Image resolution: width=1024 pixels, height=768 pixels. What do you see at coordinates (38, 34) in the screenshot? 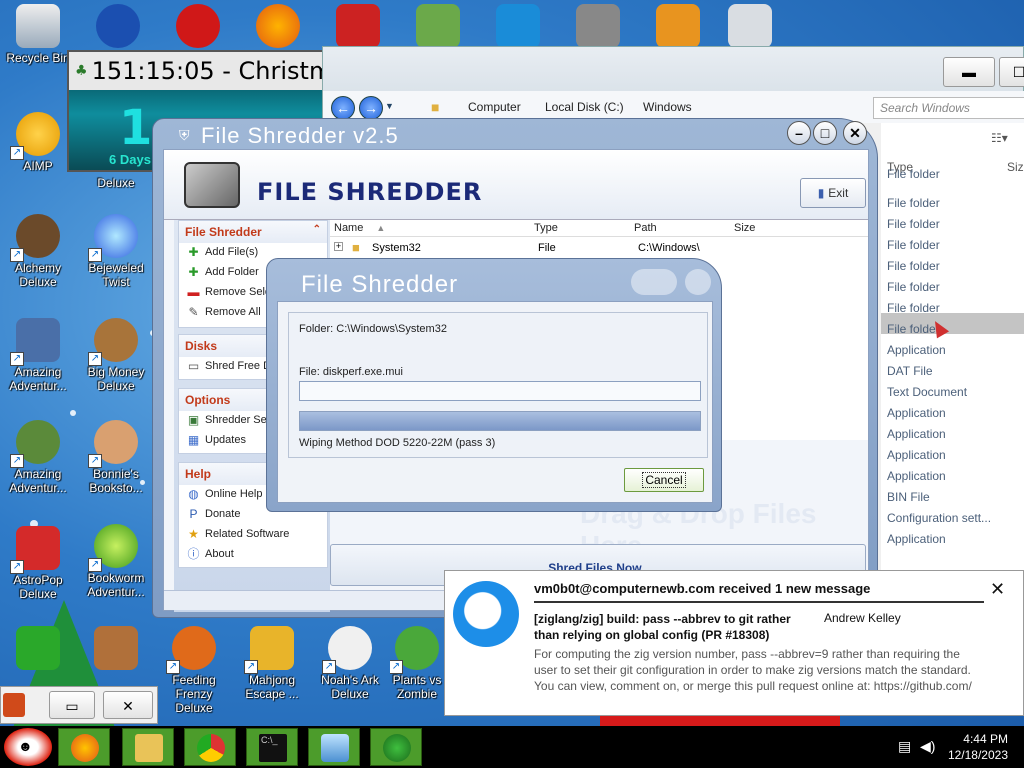
I see `desktop-icon-recycle-bin: Recycle Bin` at bounding box center [38, 34].